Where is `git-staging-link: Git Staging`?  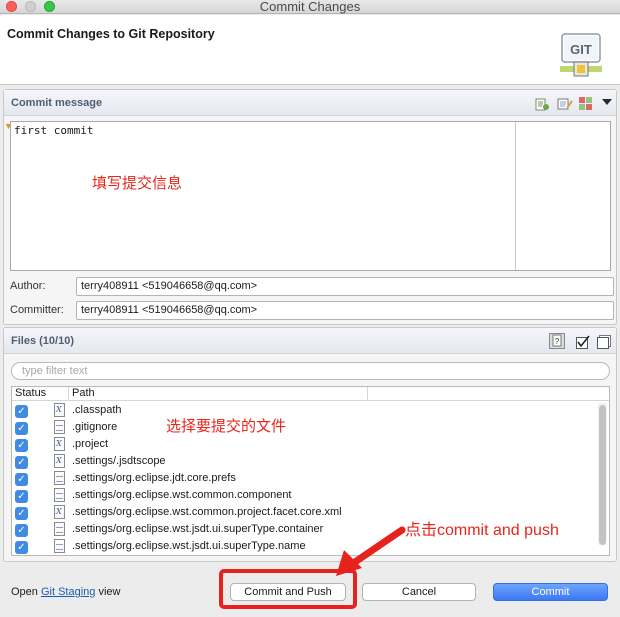 git-staging-link: Git Staging is located at coordinates (68, 592).